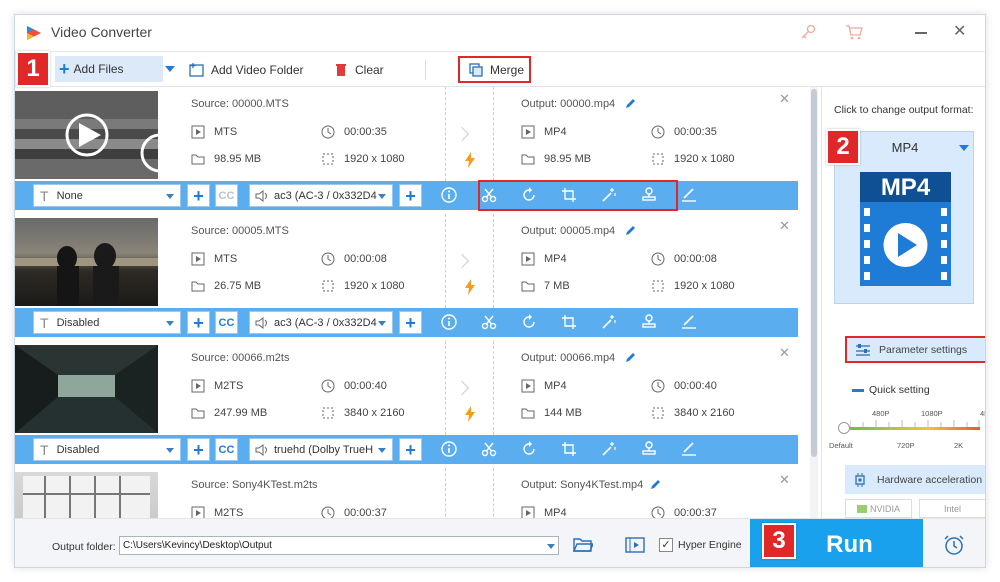 The height and width of the screenshot is (582, 1000). What do you see at coordinates (365, 386) in the screenshot?
I see `source-duration-value: 00:00:40` at bounding box center [365, 386].